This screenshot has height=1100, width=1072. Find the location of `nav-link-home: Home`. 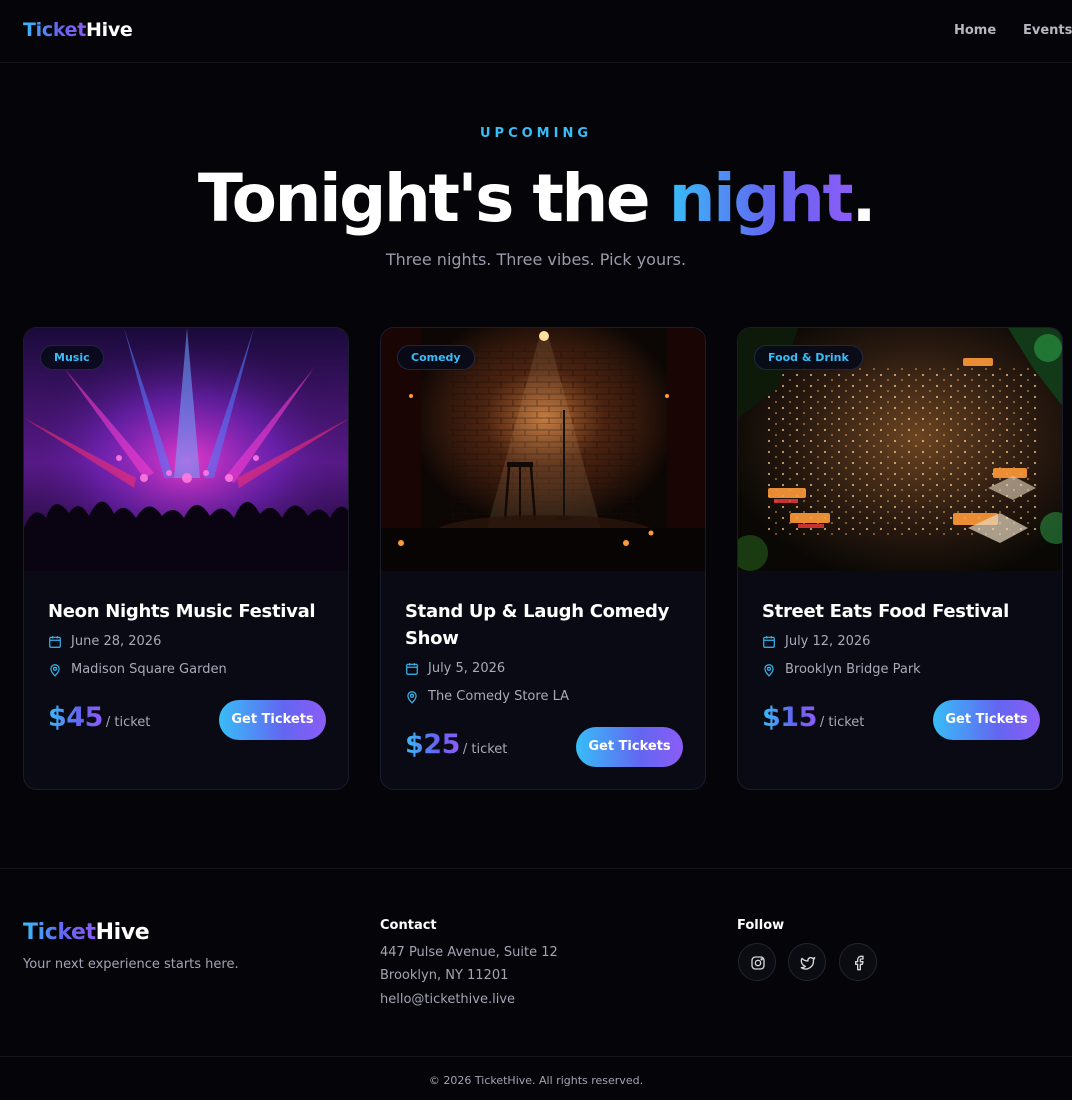

nav-link-home: Home is located at coordinates (975, 30).